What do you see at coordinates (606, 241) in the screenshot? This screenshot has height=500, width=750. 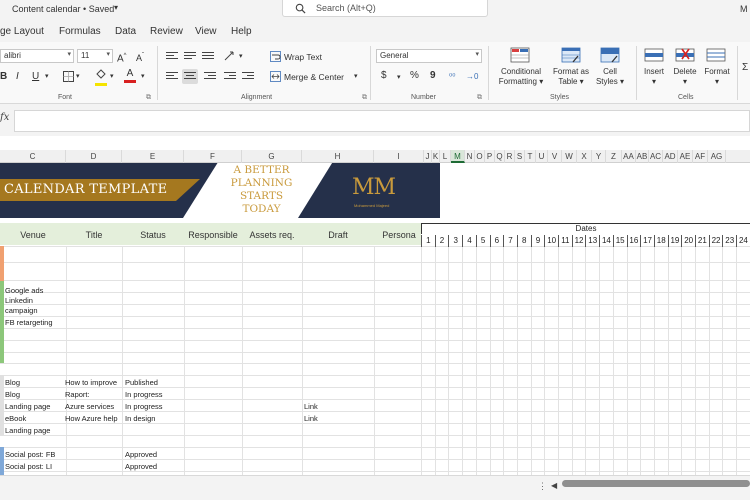 I see `date-day-14: 14` at bounding box center [606, 241].